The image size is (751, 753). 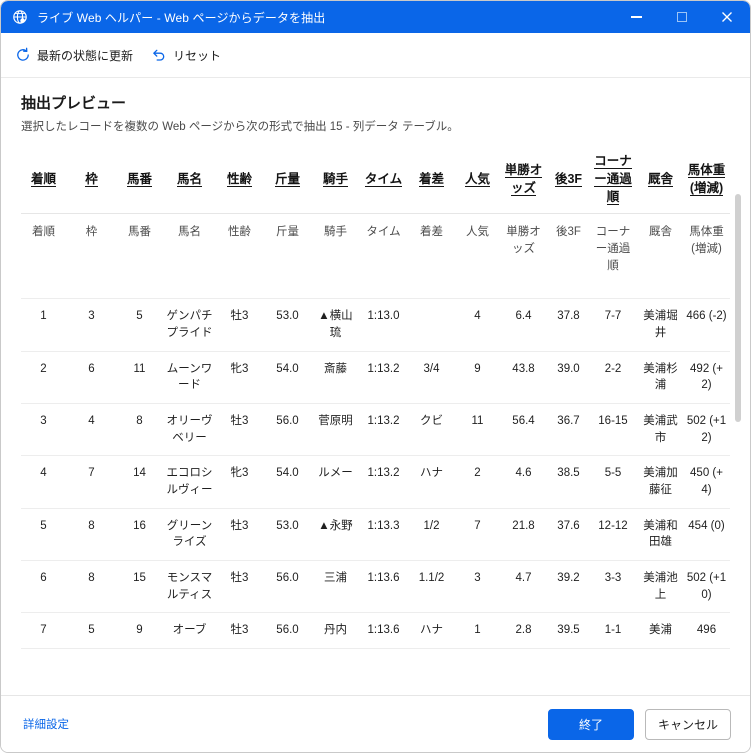 What do you see at coordinates (287, 473) in the screenshot?
I see `cell-kinryo: 54.0` at bounding box center [287, 473].